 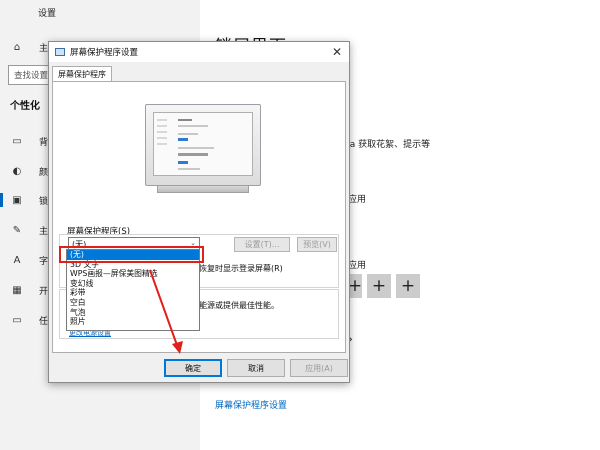 What do you see at coordinates (193, 368) in the screenshot?
I see `ok-button: 确定` at bounding box center [193, 368].